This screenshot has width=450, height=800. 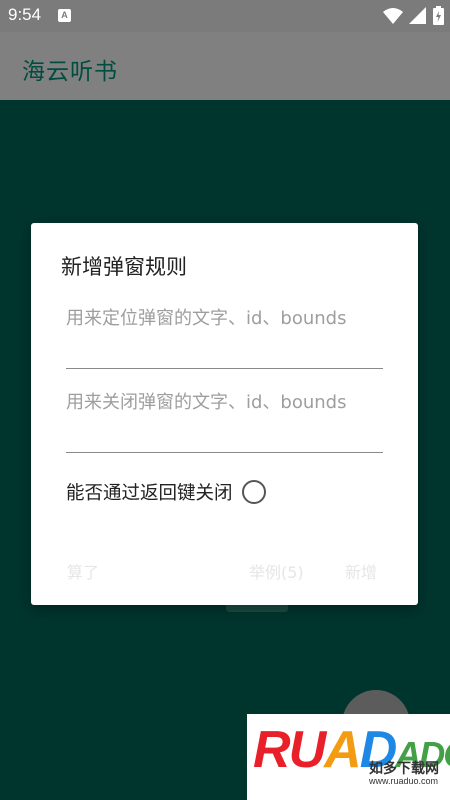 I want to click on app-bar: 海云听书, so click(x=225, y=66).